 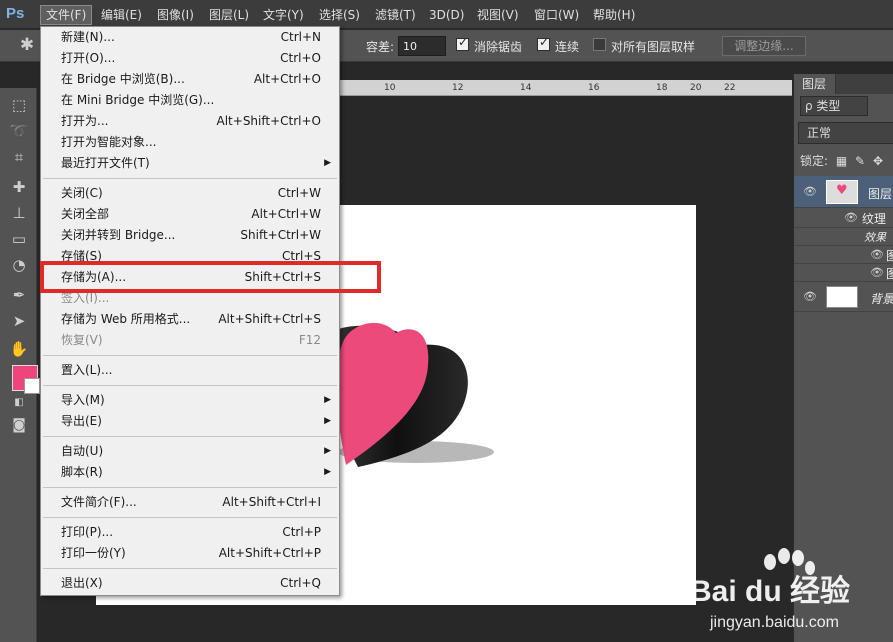 What do you see at coordinates (190, 583) in the screenshot?
I see `file-menu-item: 退出(X) Ctrl+Q` at bounding box center [190, 583].